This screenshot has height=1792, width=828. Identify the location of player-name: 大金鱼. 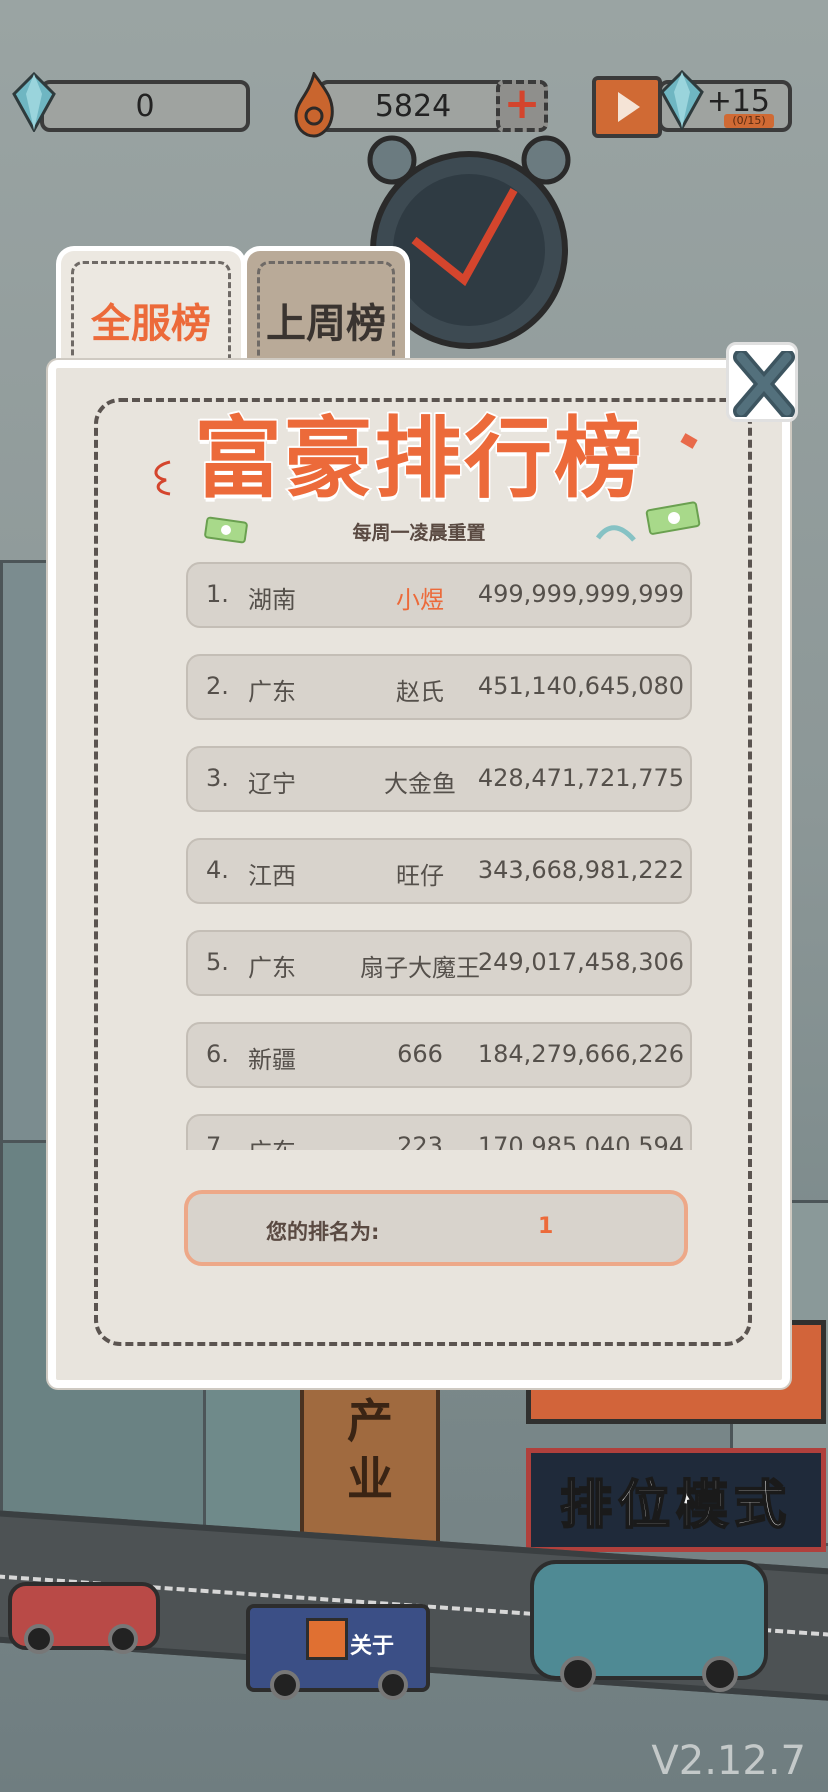
(420, 784).